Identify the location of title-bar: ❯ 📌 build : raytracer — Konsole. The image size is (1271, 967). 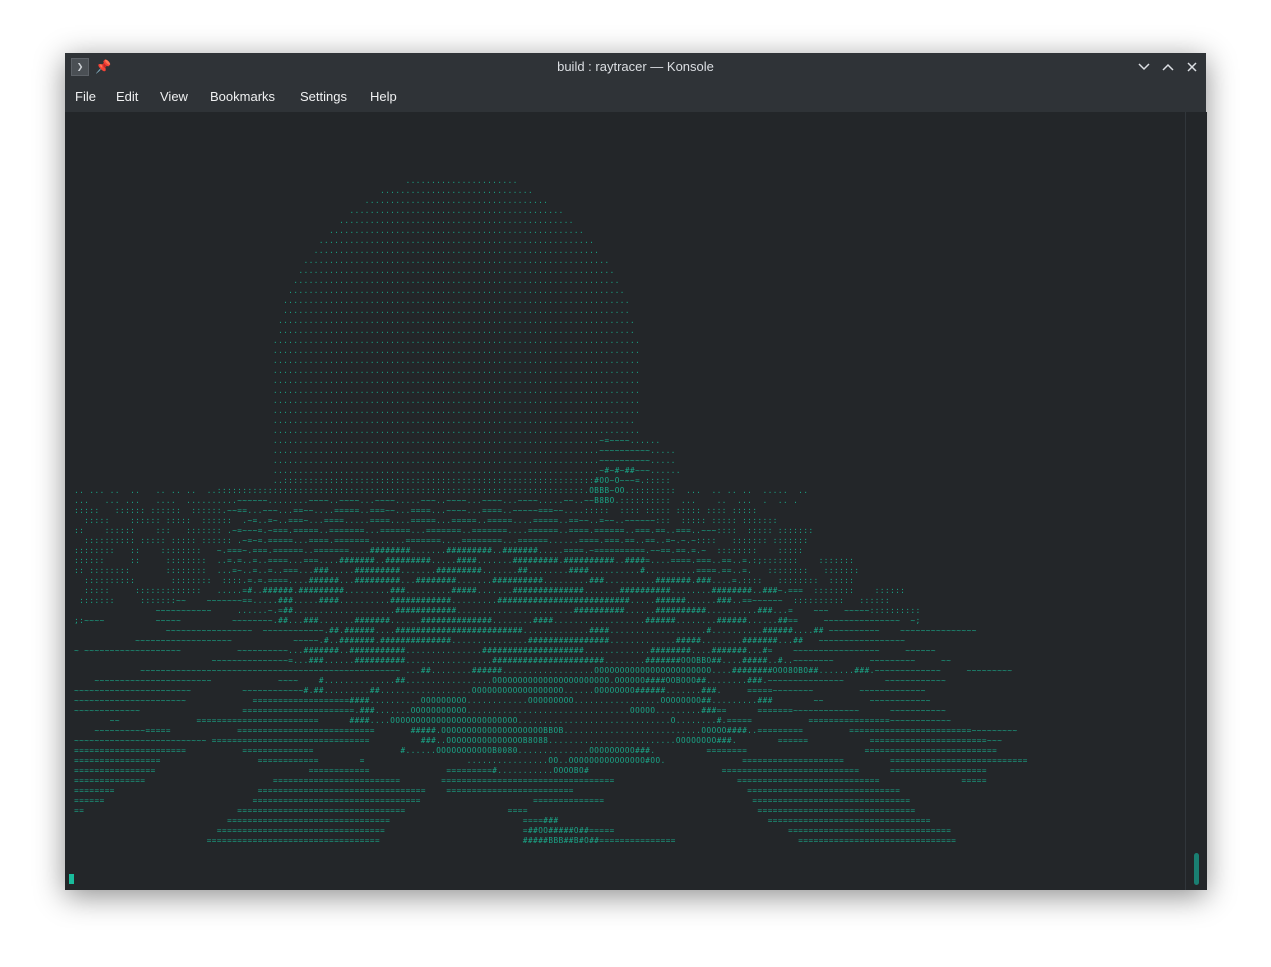
(635, 67).